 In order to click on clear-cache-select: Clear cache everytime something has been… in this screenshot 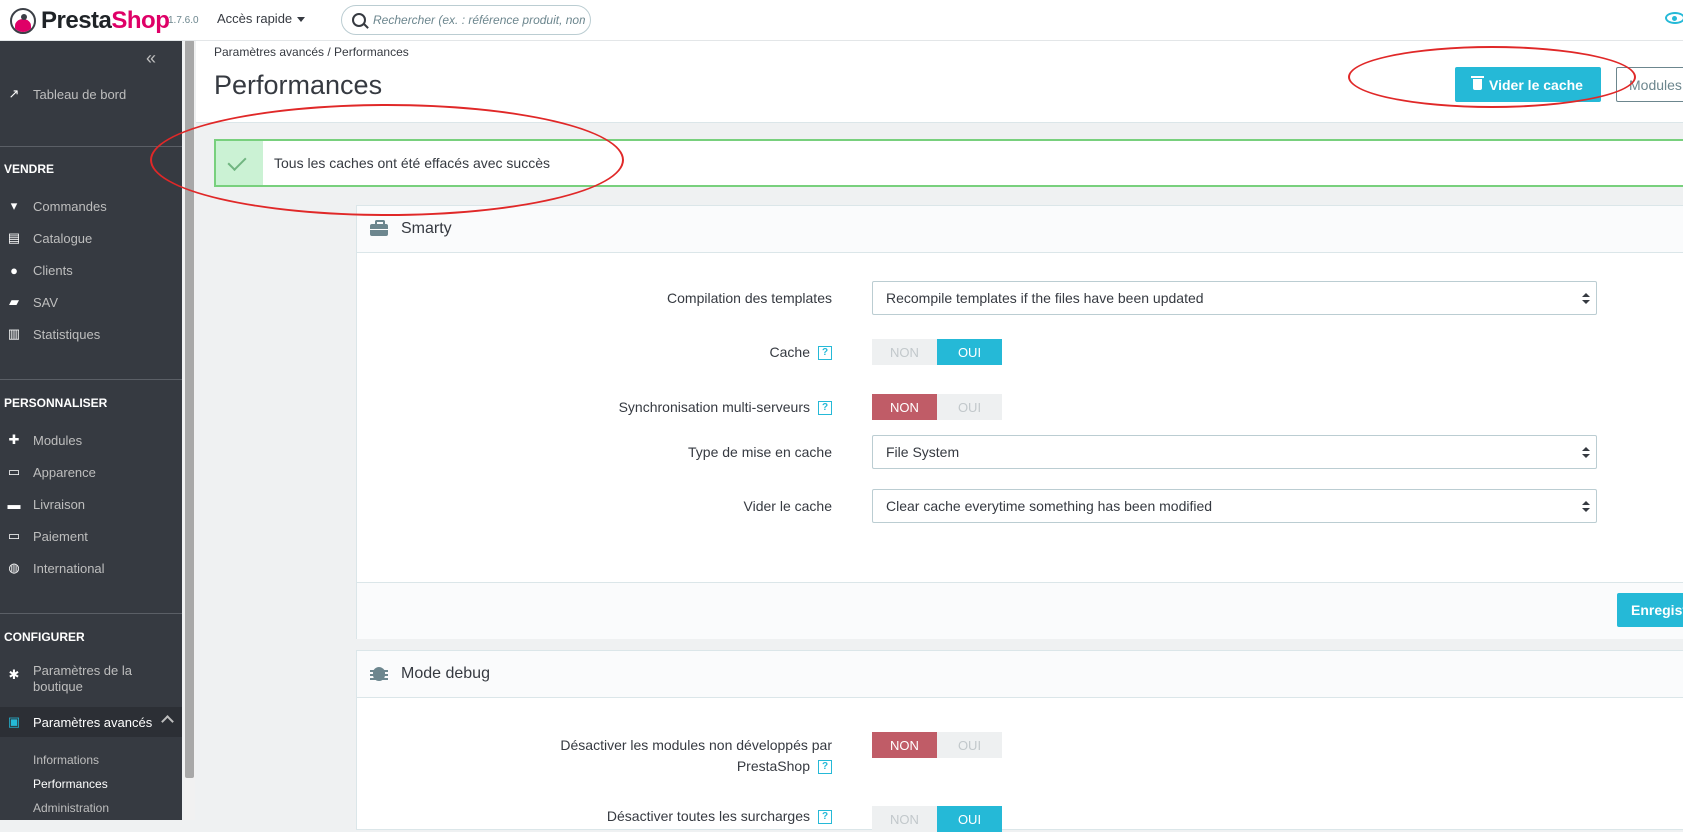, I will do `click(1234, 506)`.